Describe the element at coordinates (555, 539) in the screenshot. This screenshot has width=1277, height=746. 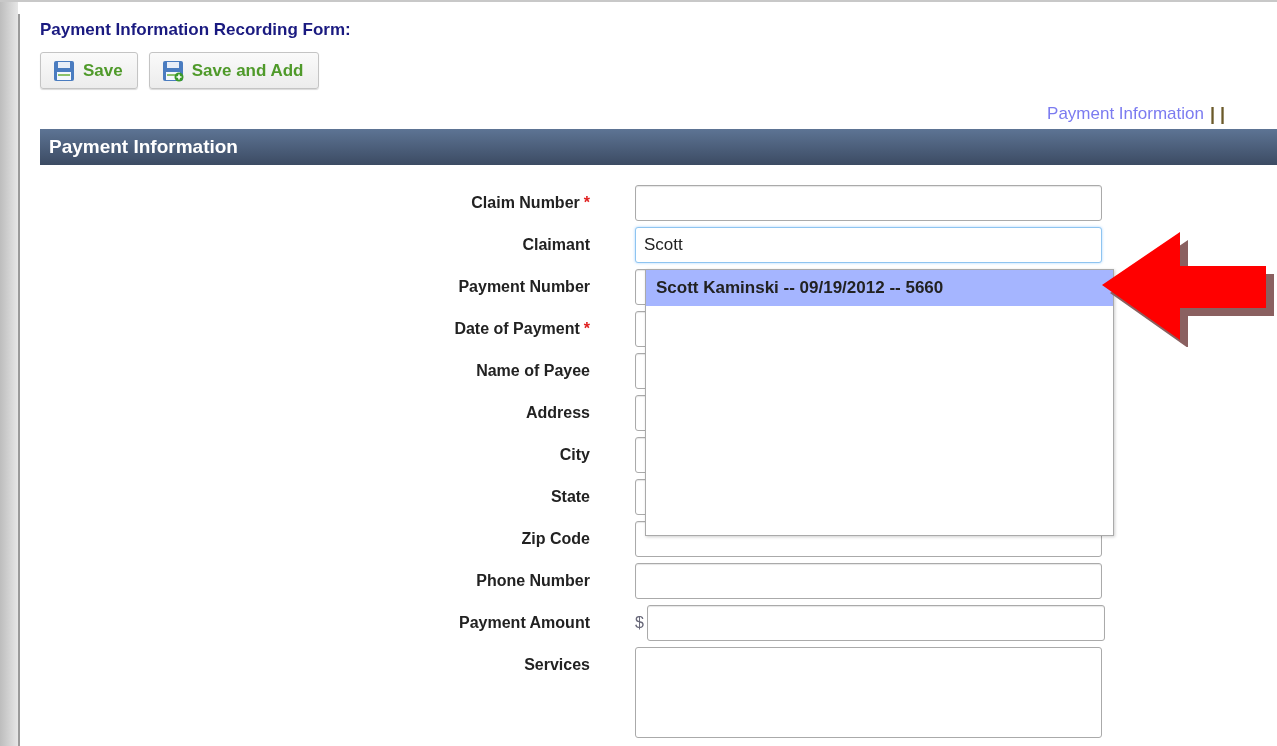
I see `field-label: Zip Code` at that location.